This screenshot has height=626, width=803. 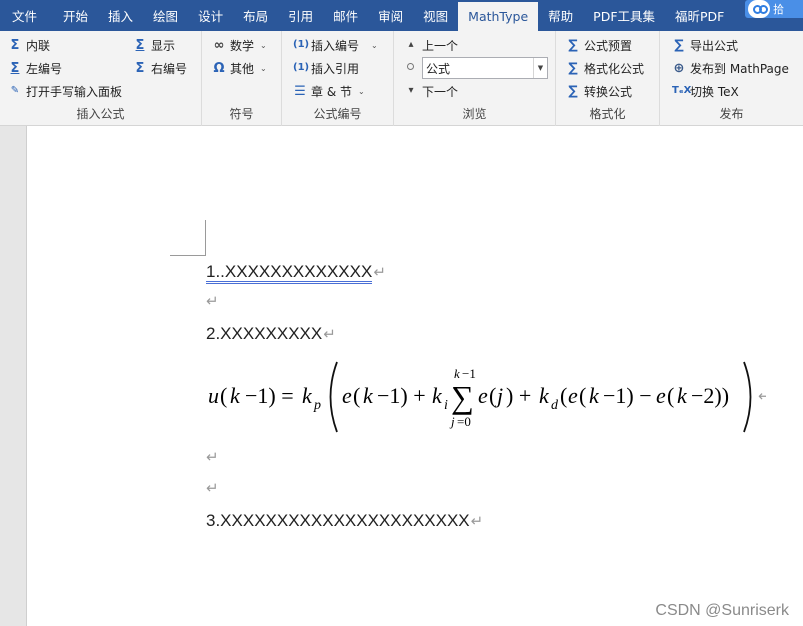 I want to click on crop-mark-vertical, so click(x=205, y=238).